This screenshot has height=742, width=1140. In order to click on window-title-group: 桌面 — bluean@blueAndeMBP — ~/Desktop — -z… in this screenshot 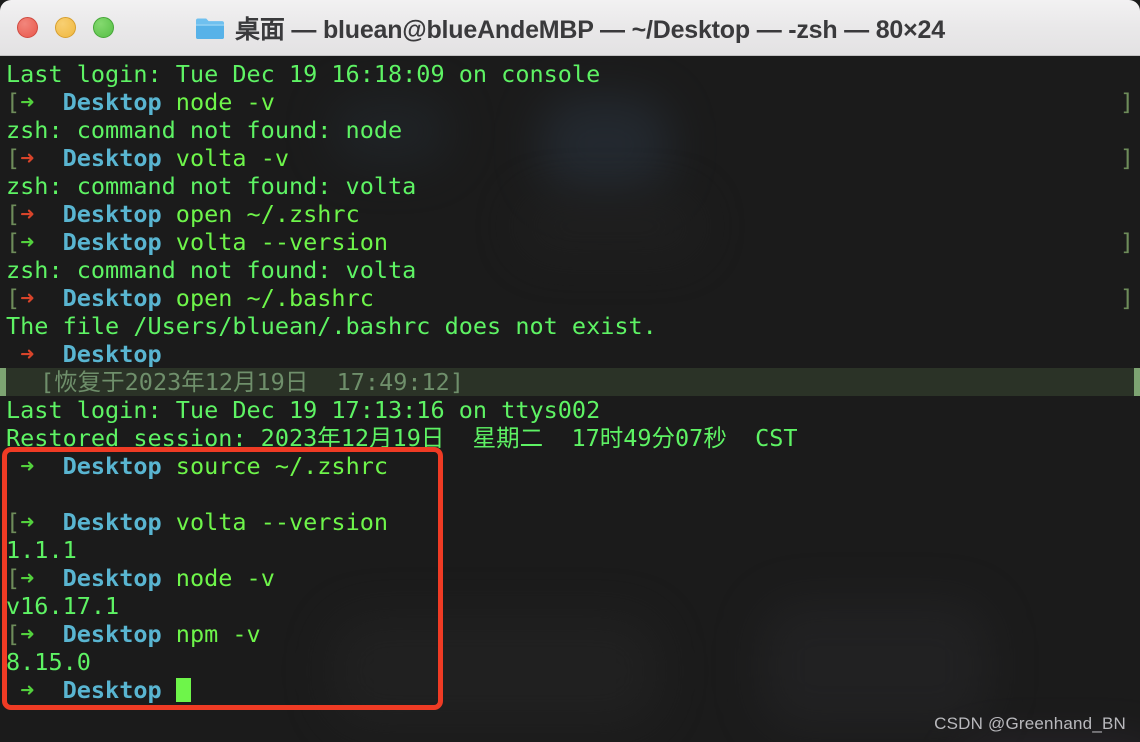, I will do `click(570, 27)`.